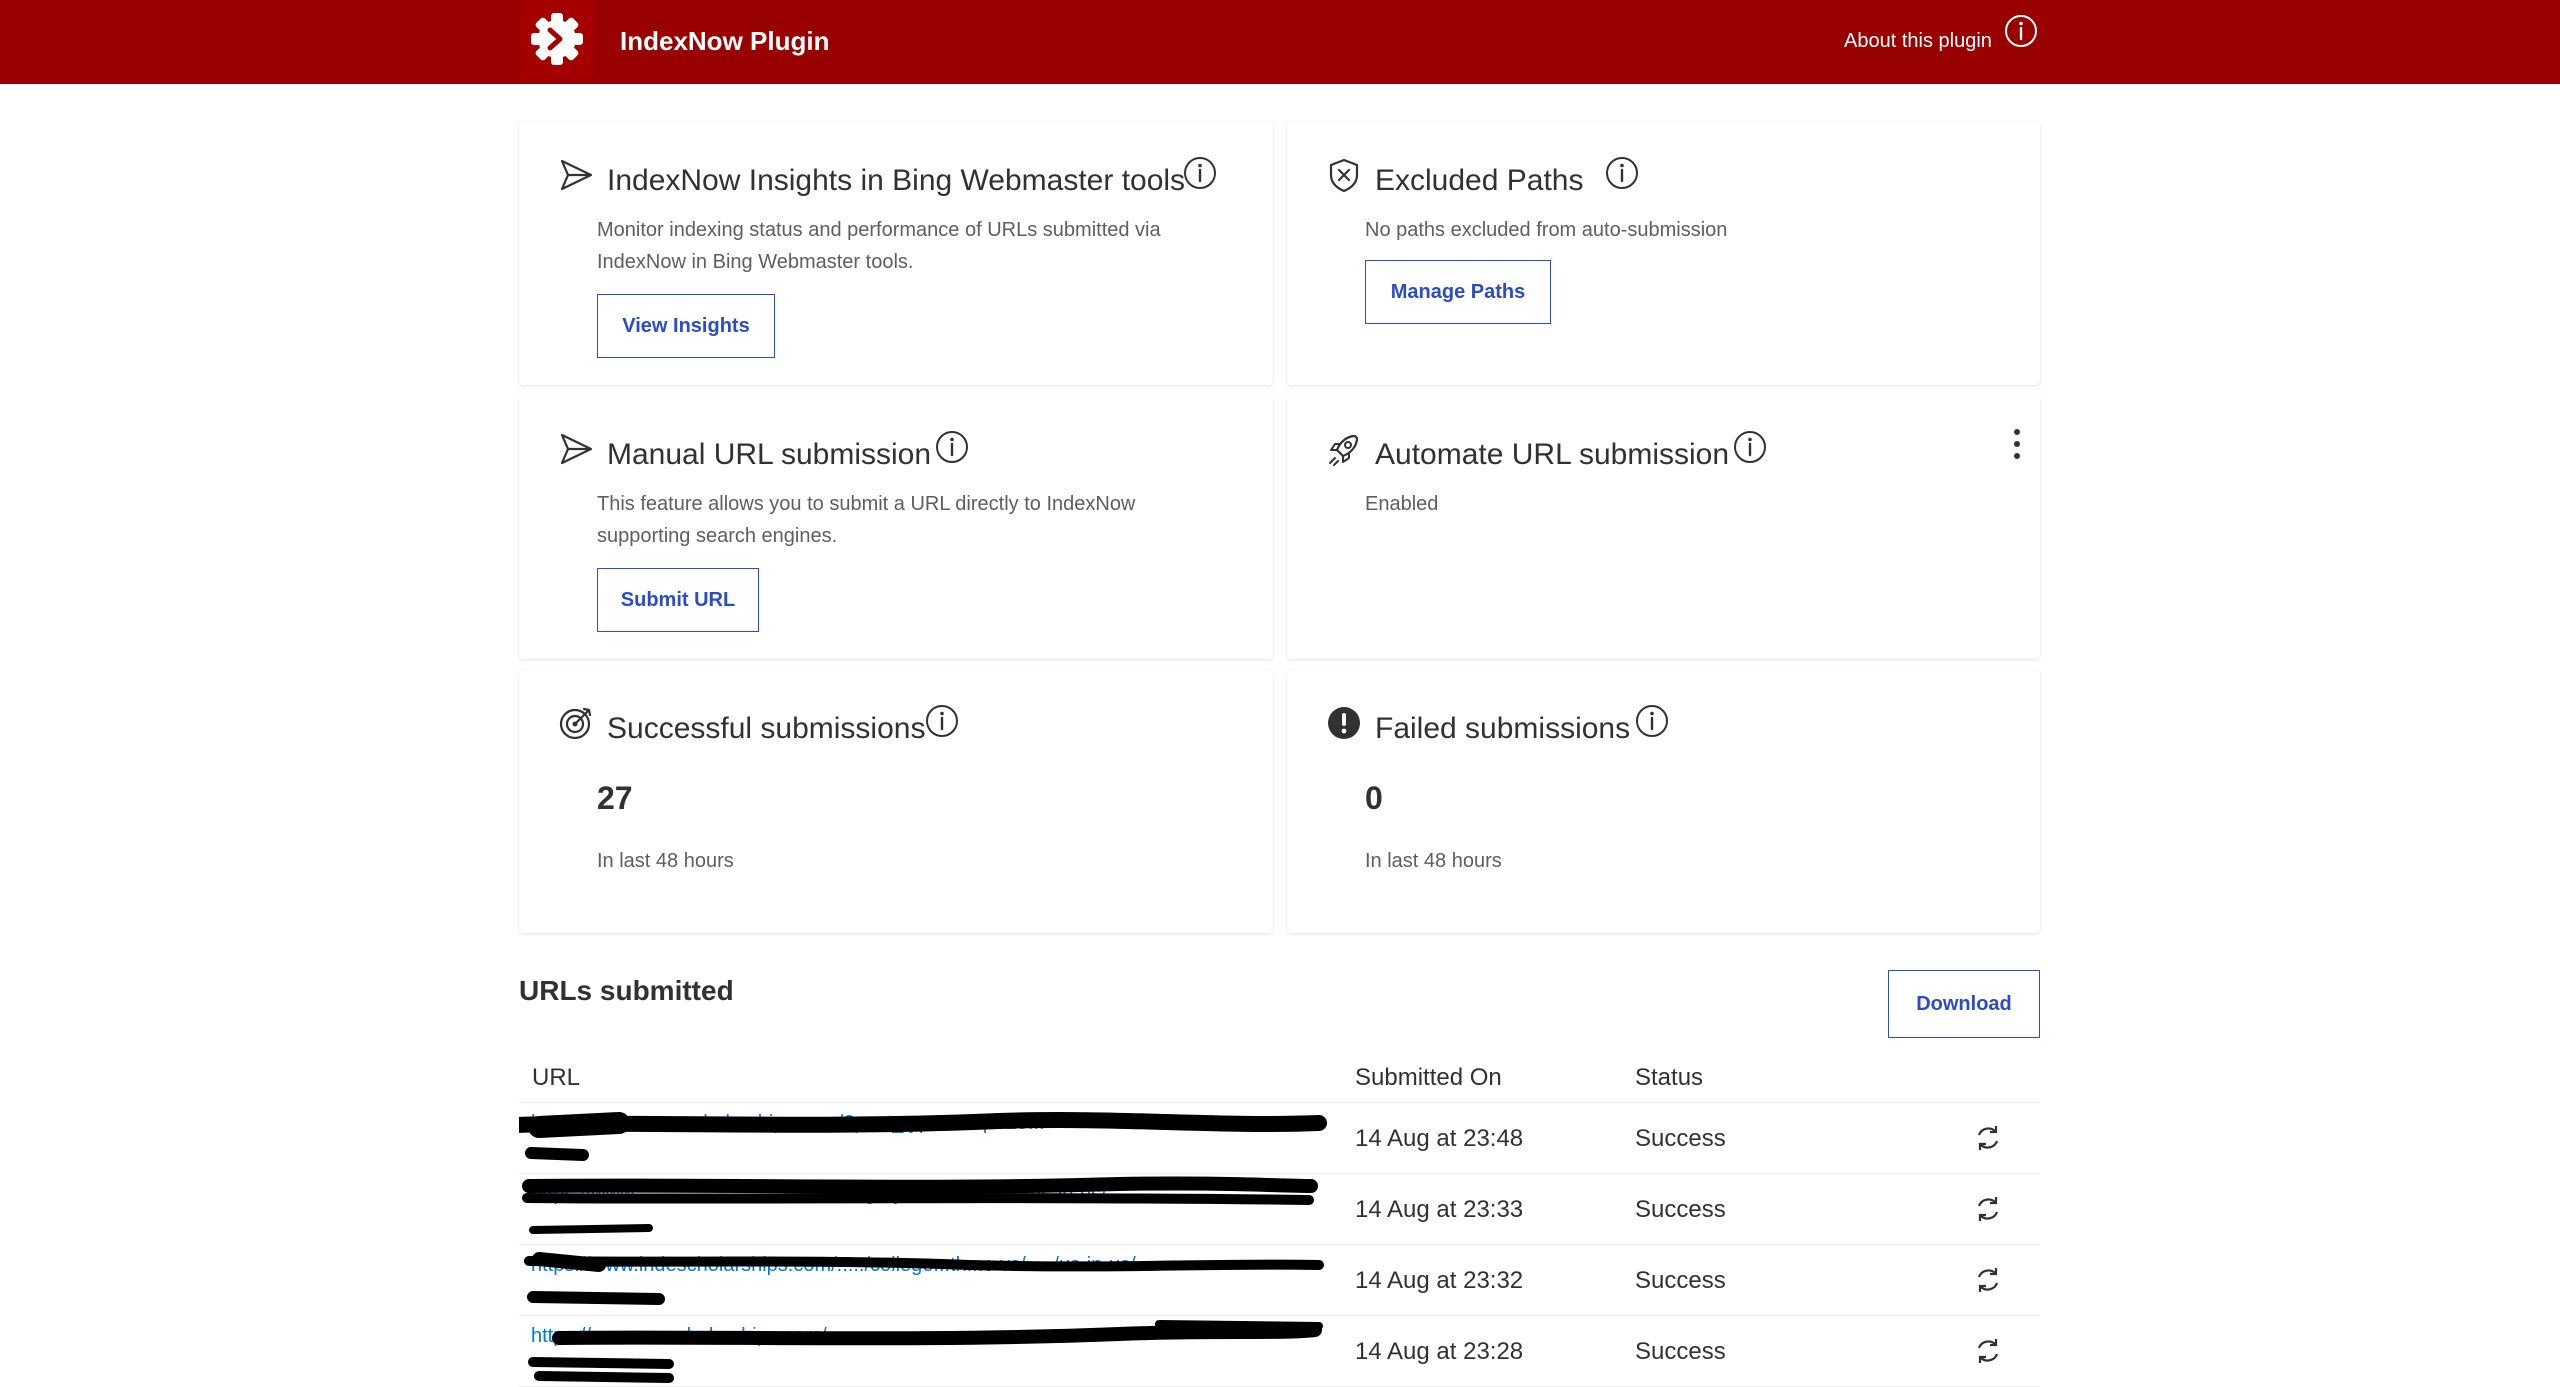 The image size is (2560, 1387). Describe the element at coordinates (1428, 1078) in the screenshot. I see `column-submitted-on: Submitted On` at that location.